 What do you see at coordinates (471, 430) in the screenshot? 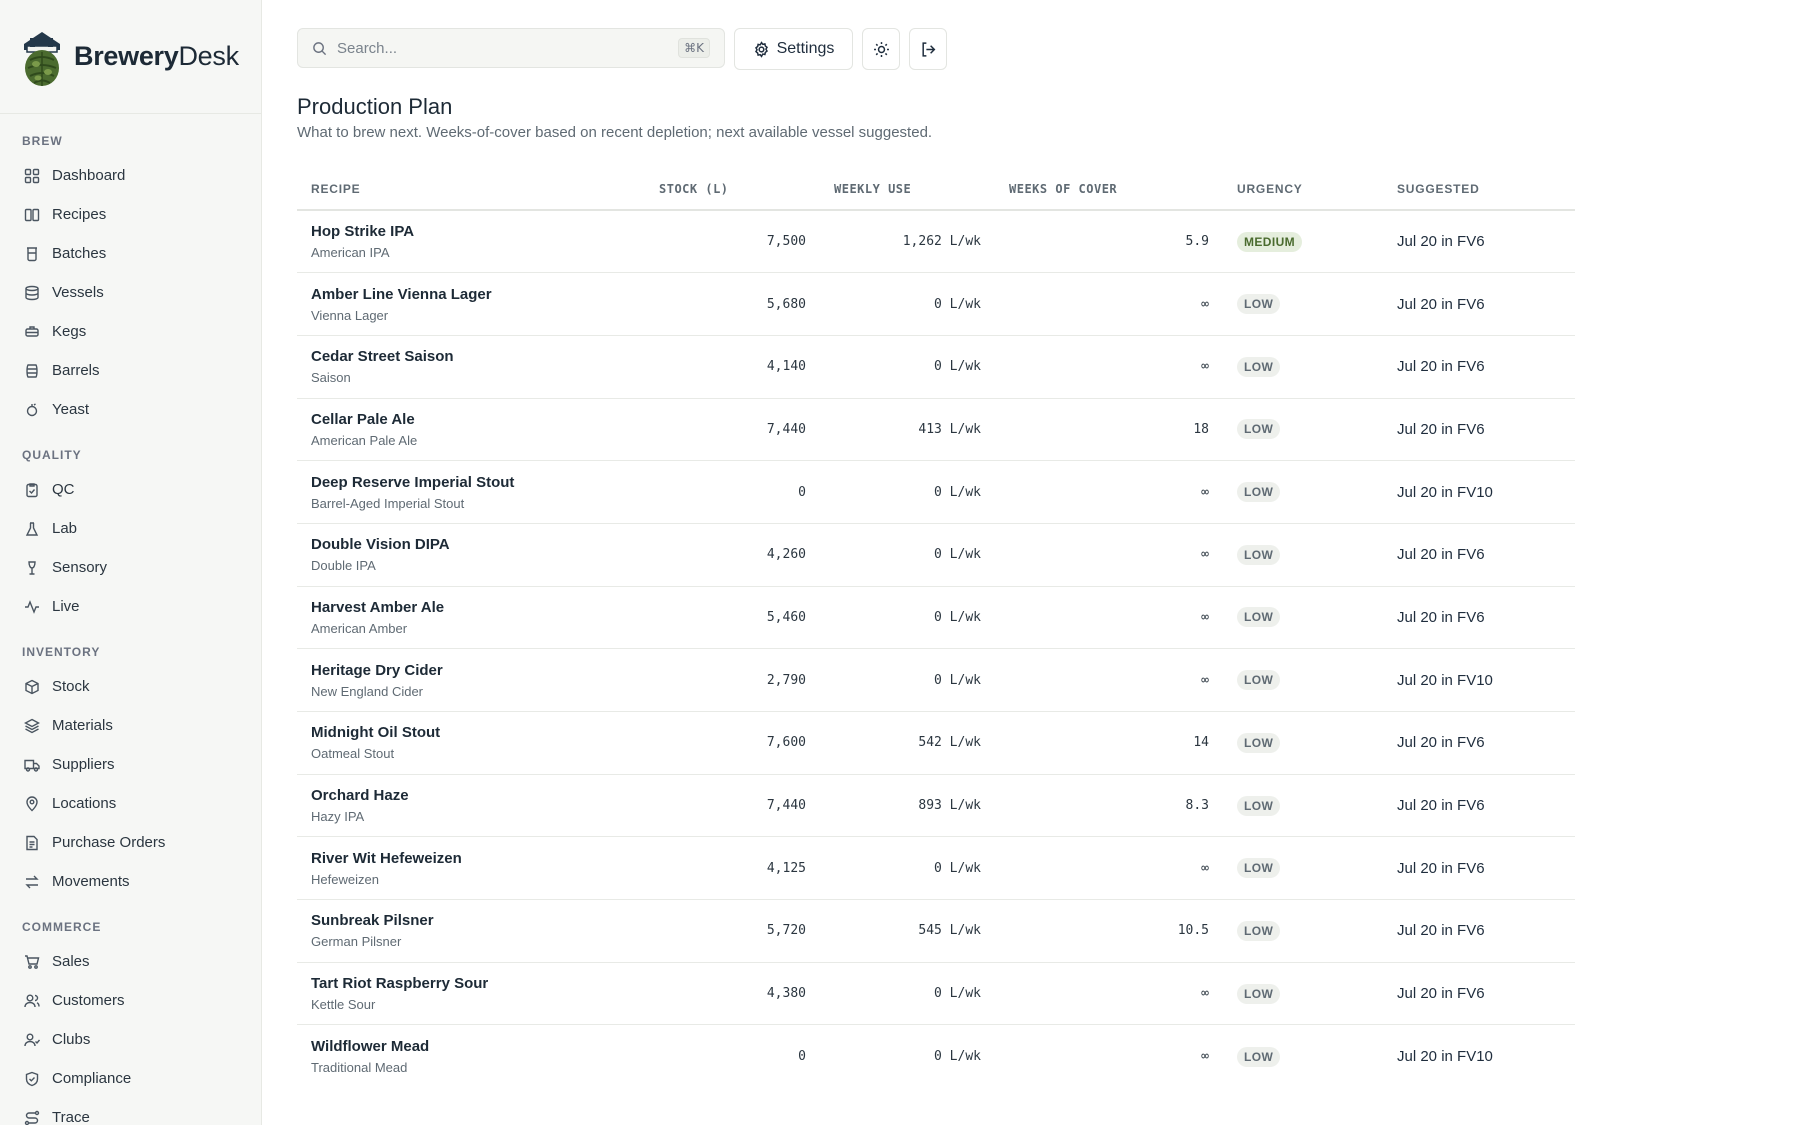
I see `recipe-cell: Cellar Pale Ale American Pale Ale` at bounding box center [471, 430].